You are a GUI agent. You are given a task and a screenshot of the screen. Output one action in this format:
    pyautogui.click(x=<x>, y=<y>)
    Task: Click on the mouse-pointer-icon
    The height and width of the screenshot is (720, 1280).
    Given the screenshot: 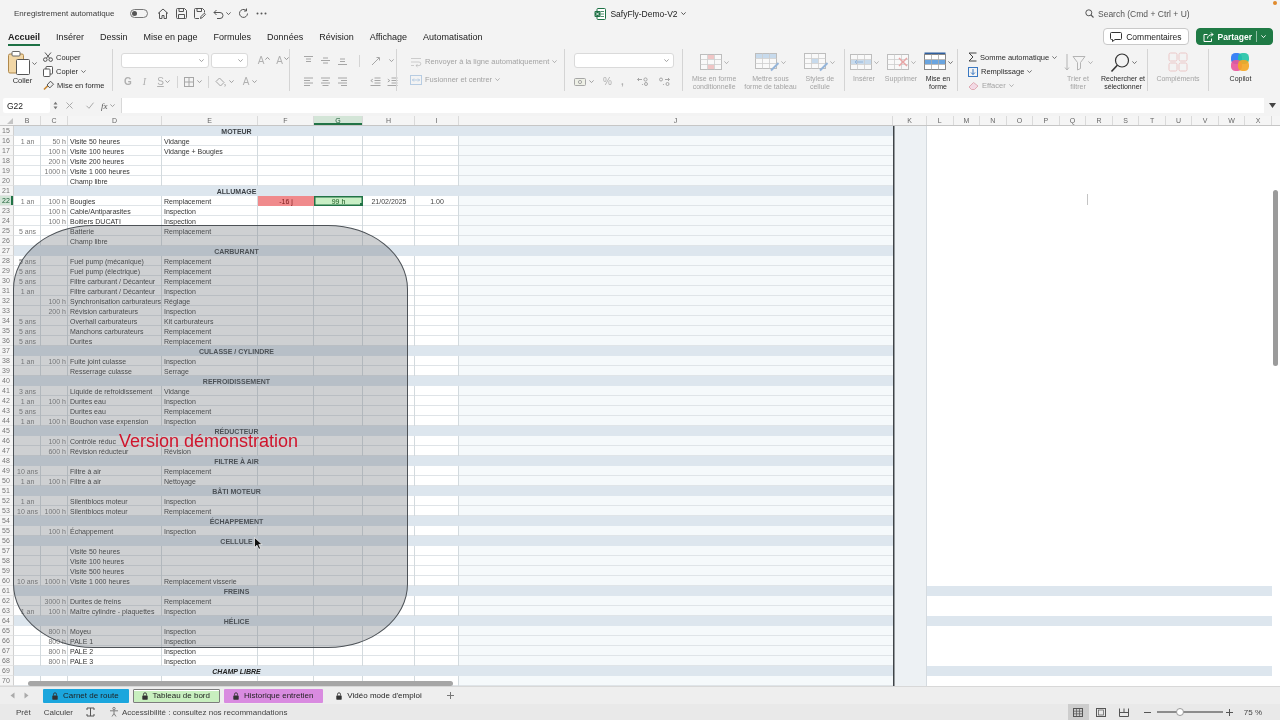 What is the action you would take?
    pyautogui.click(x=258, y=543)
    